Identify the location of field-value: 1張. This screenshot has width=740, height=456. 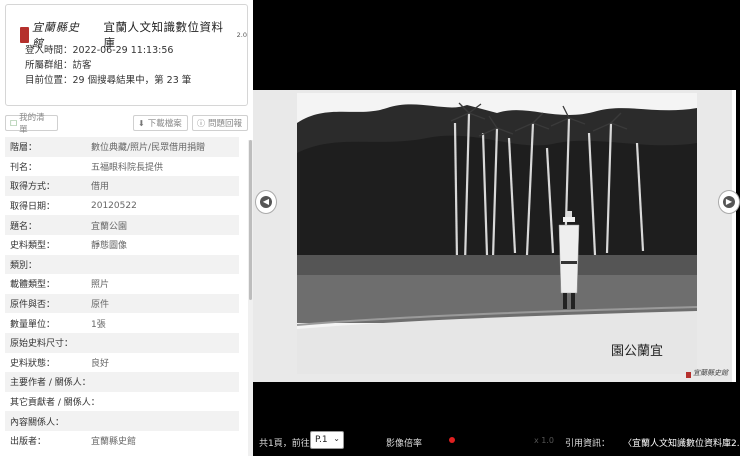
(98, 324).